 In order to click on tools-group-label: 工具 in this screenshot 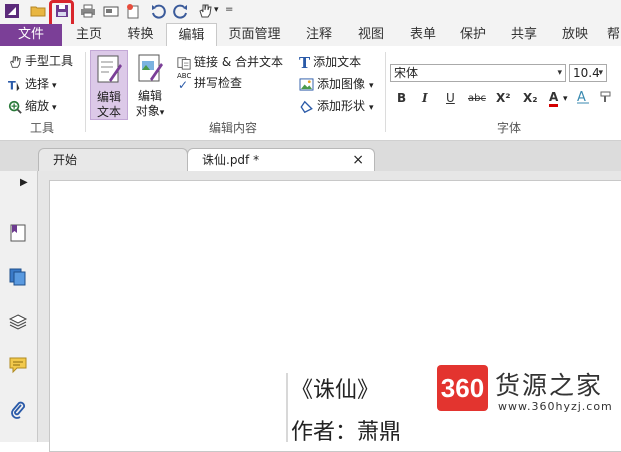, I will do `click(42, 128)`.